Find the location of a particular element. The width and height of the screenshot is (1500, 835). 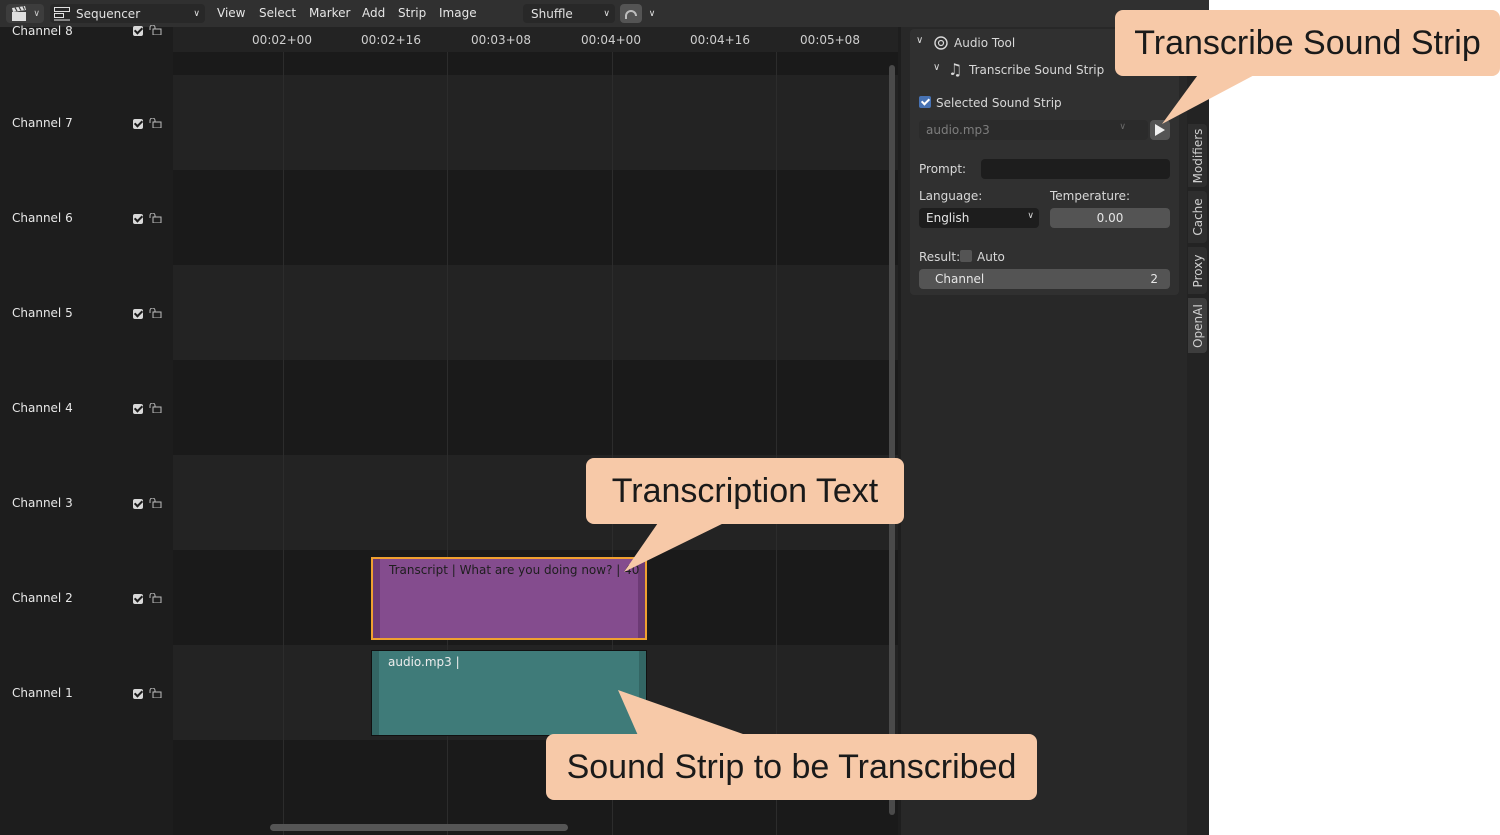

callout-text: Sound Strip to be Transcribed is located at coordinates (791, 767).